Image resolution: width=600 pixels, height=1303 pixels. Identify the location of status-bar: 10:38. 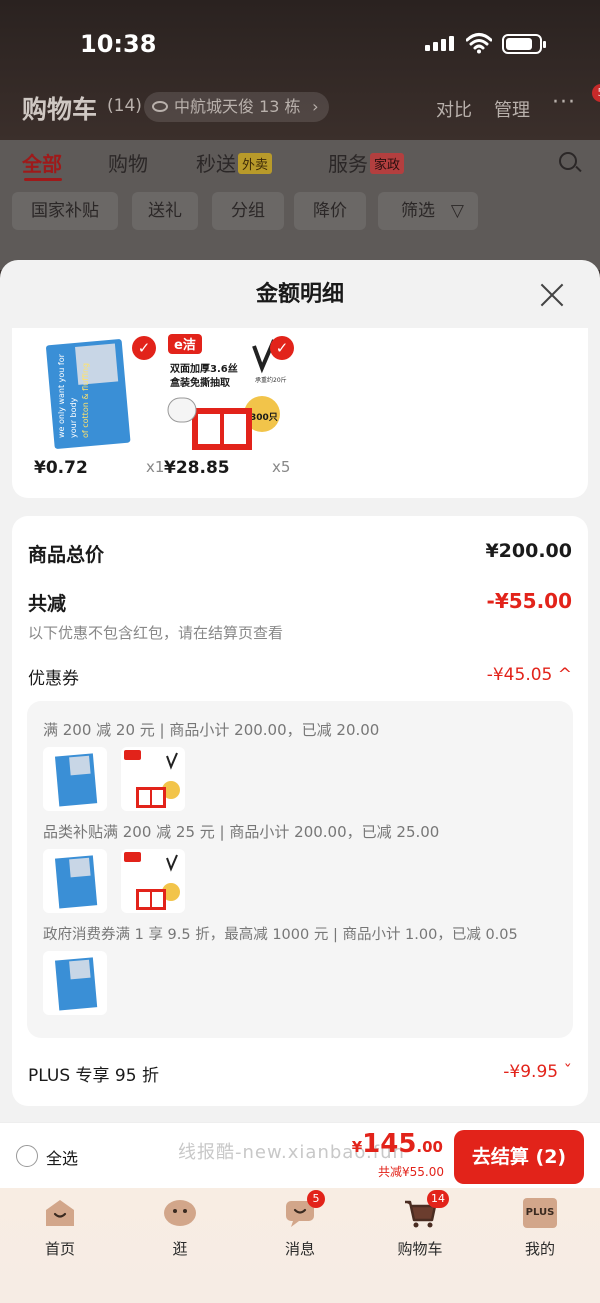
(300, 44).